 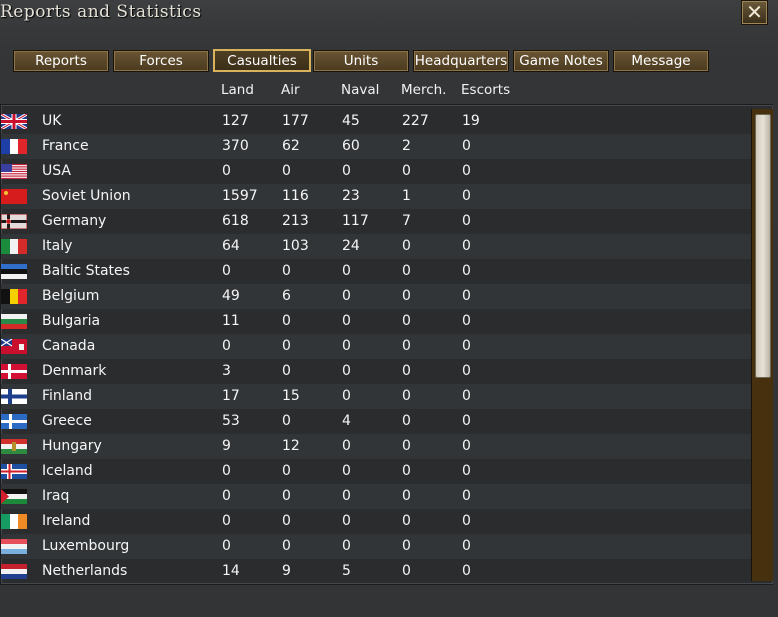 What do you see at coordinates (14, 496) in the screenshot?
I see `iraq-flag-icon` at bounding box center [14, 496].